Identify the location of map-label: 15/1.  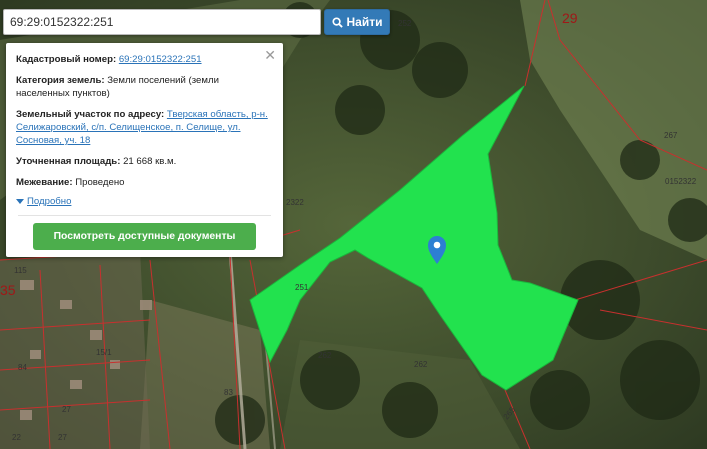
(104, 352).